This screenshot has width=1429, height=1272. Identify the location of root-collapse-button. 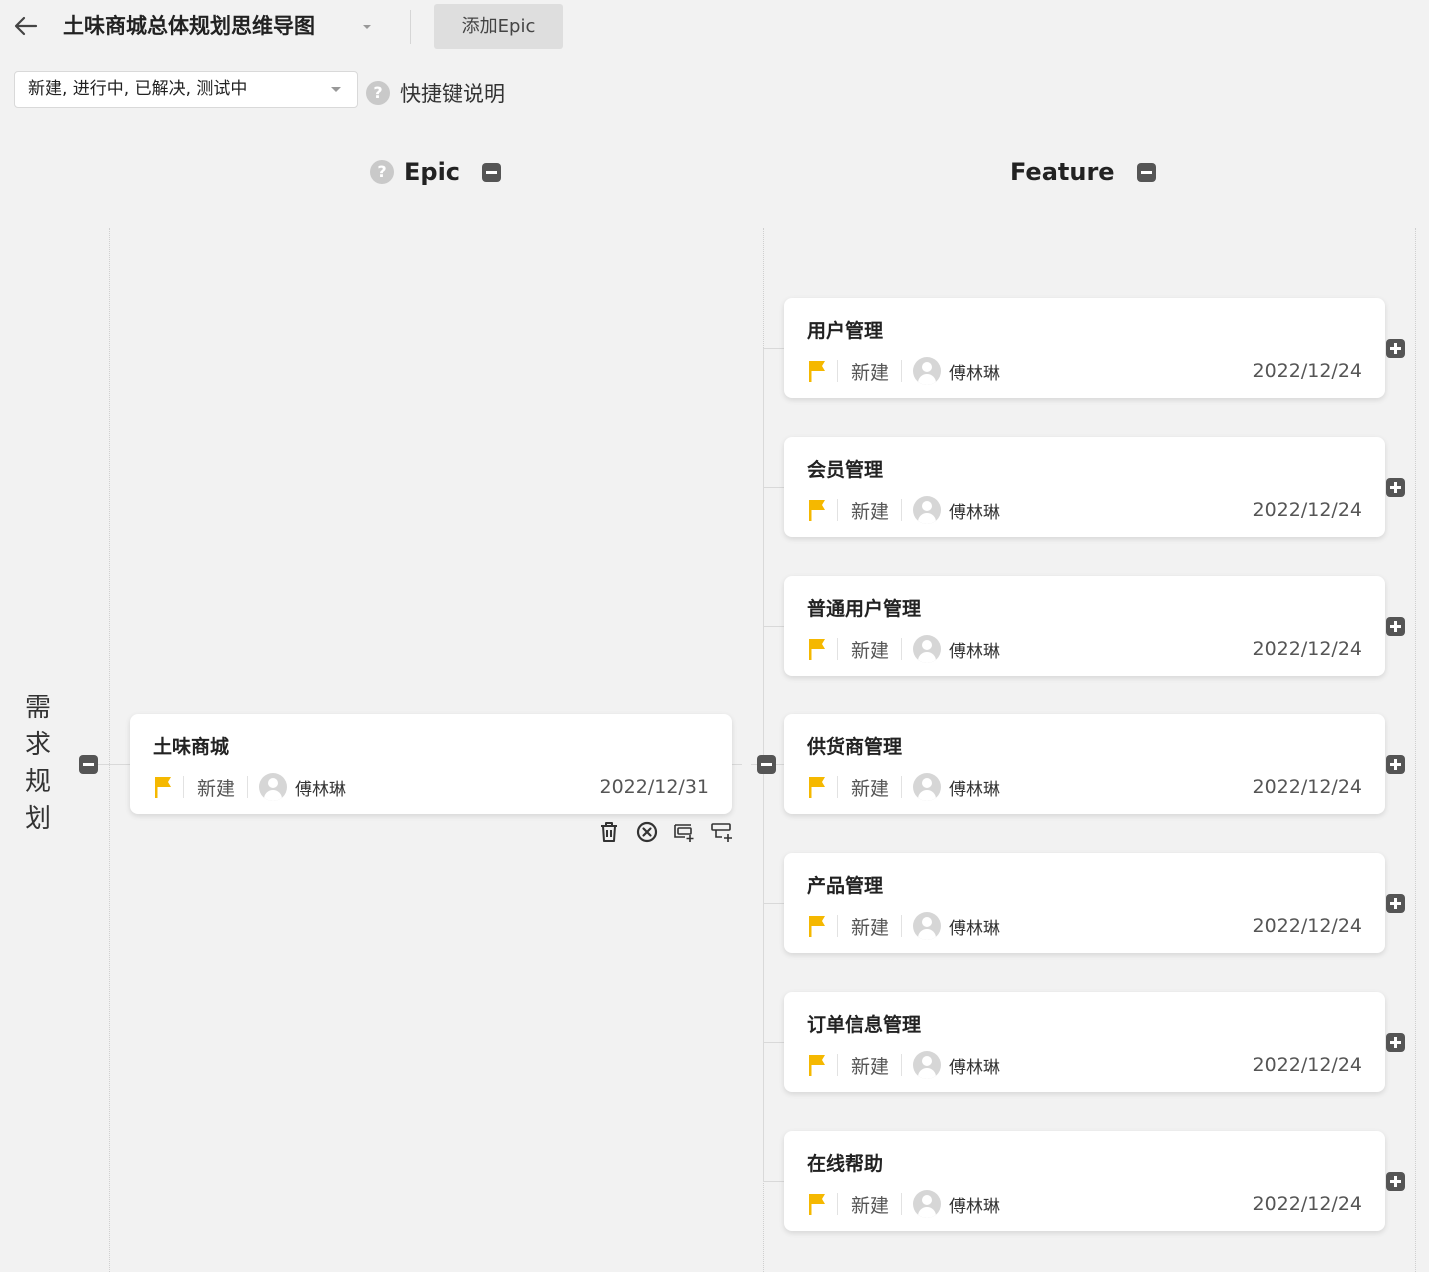
(88, 764).